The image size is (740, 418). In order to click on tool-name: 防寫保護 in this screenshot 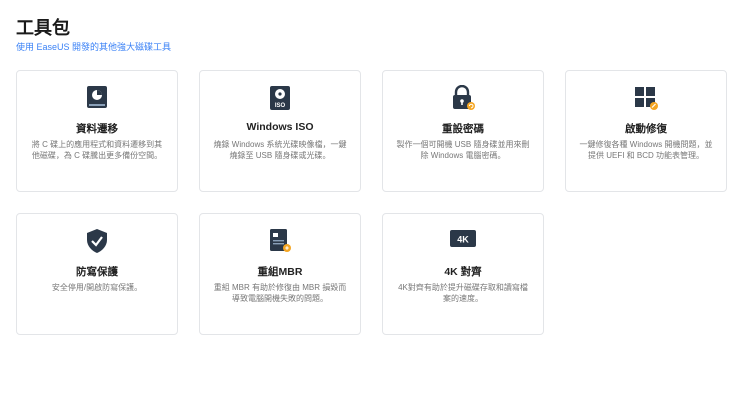, I will do `click(97, 272)`.